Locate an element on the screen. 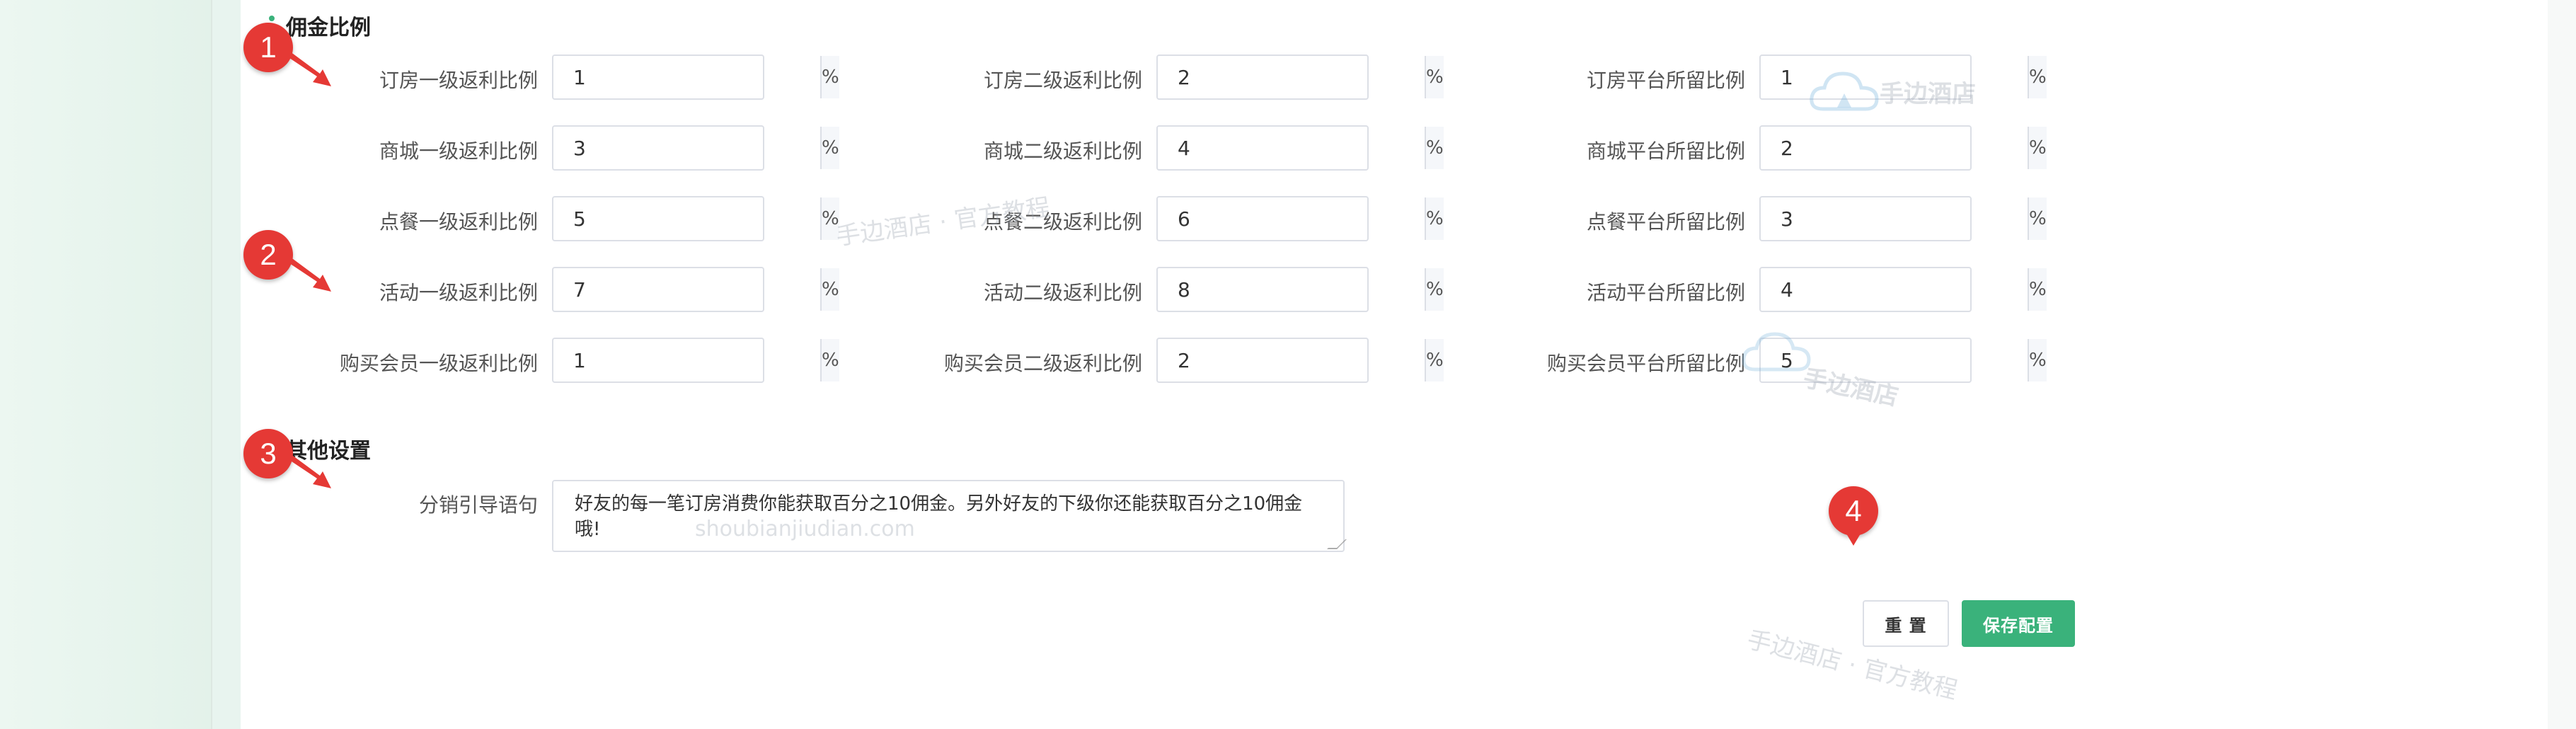  section-marker-dot is located at coordinates (272, 18).